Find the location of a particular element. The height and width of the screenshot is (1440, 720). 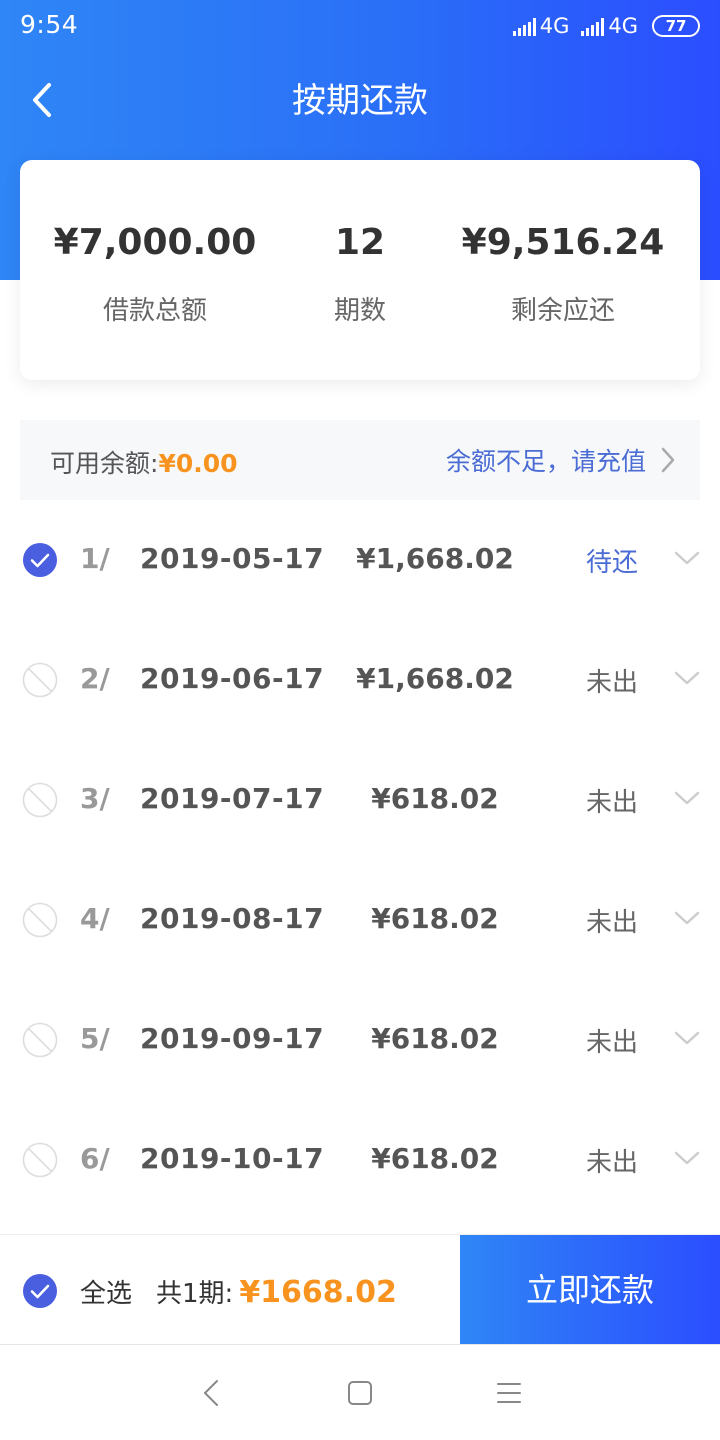

summary-periods: 12 期数 is located at coordinates (360, 270).